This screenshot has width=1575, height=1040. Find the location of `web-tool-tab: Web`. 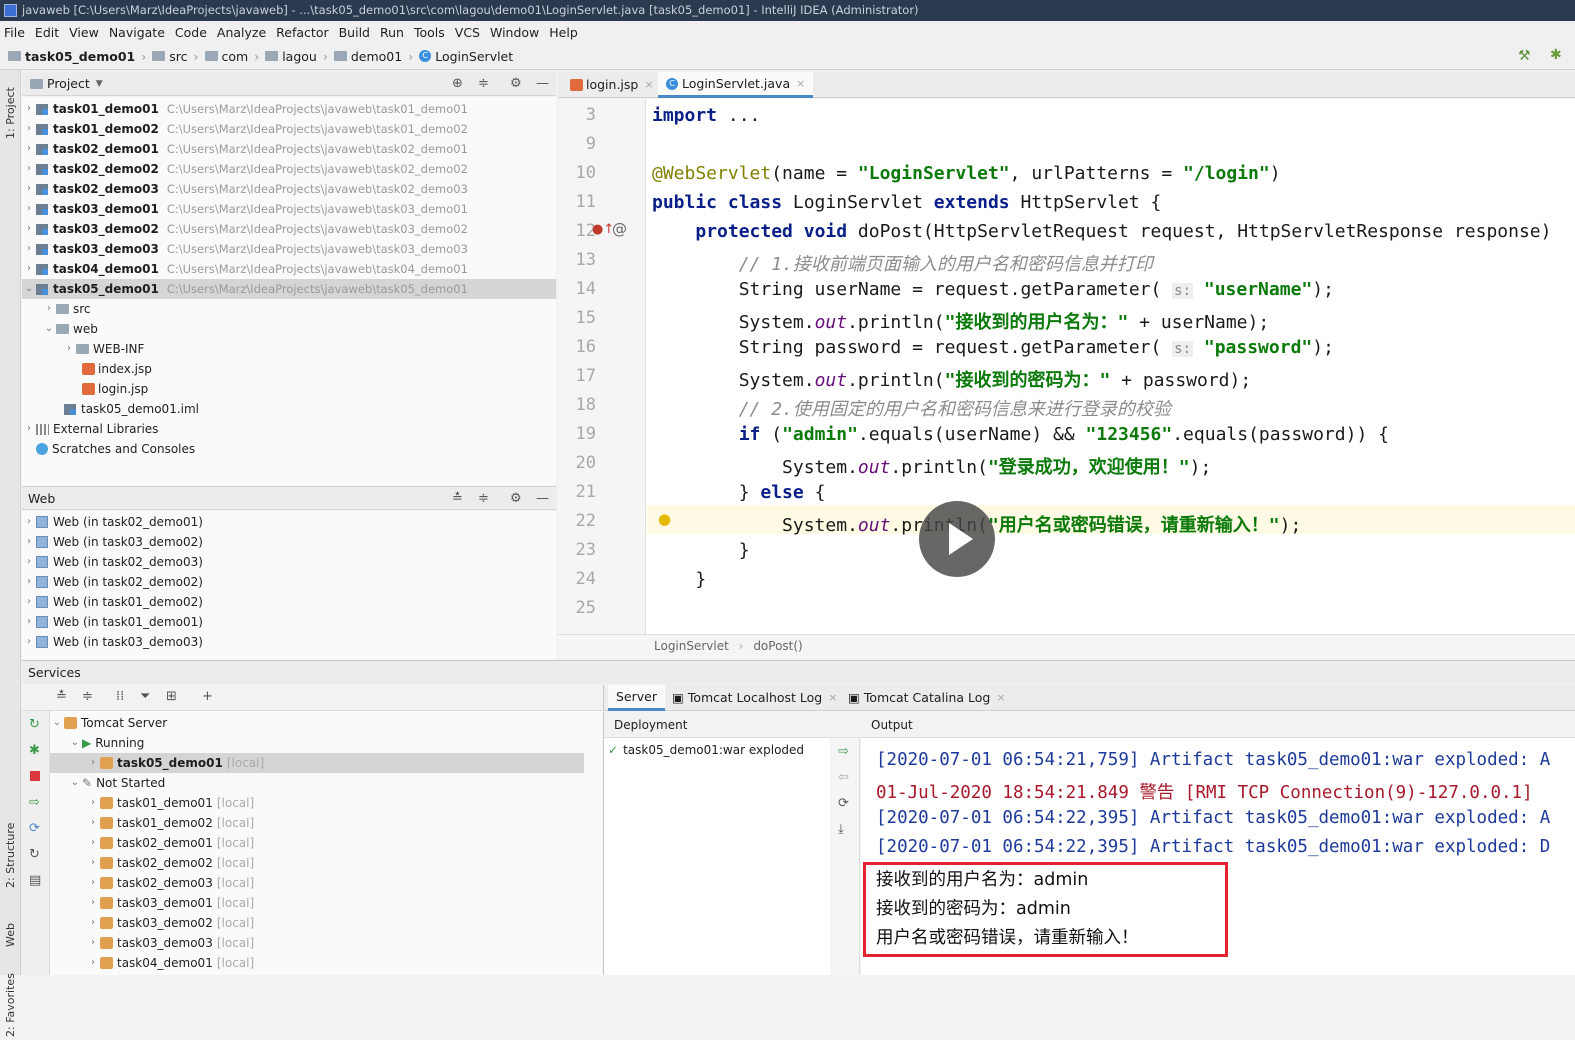

web-tool-tab: Web is located at coordinates (10, 935).